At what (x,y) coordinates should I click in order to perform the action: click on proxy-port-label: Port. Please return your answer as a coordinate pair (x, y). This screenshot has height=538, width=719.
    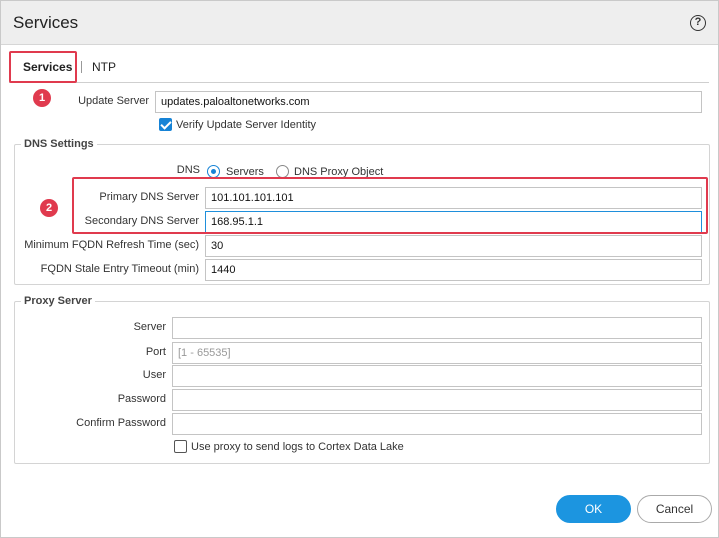
    Looking at the image, I should click on (155, 352).